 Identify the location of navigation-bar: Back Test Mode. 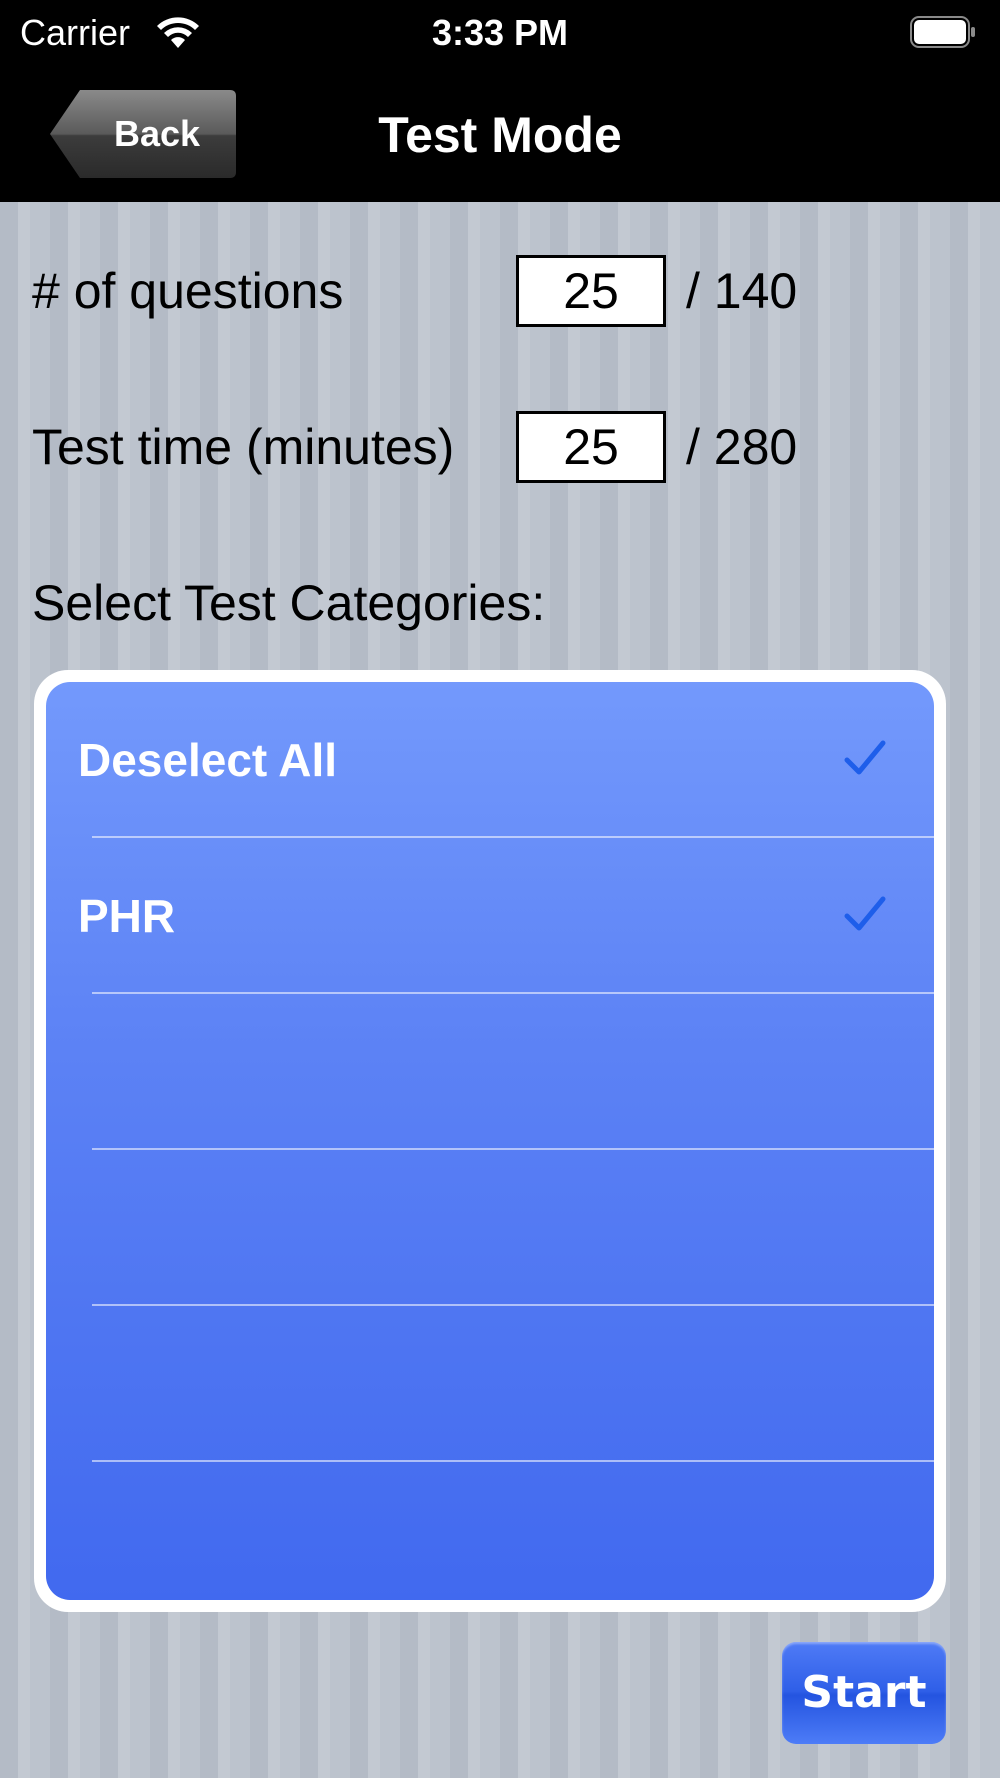
(500, 135).